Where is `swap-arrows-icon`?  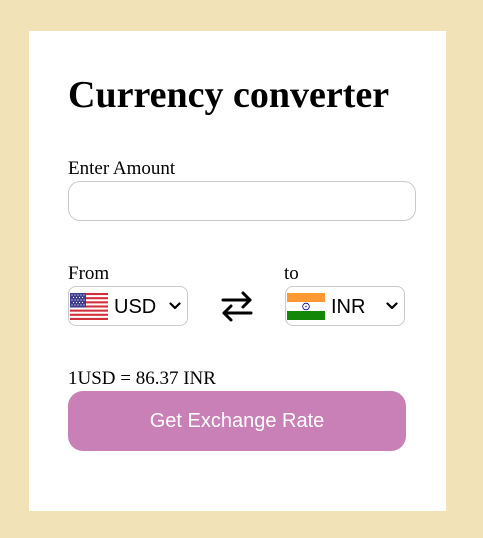 swap-arrows-icon is located at coordinates (237, 306).